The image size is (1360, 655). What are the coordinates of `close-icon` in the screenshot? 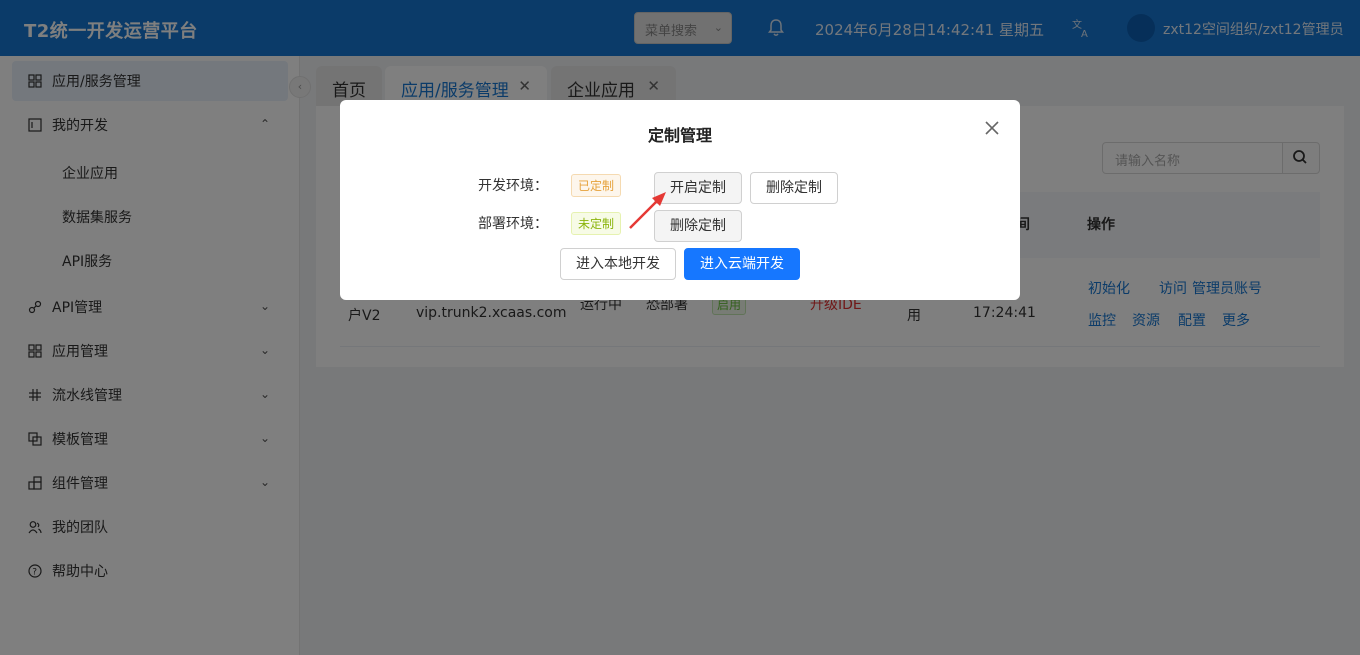 It's located at (992, 128).